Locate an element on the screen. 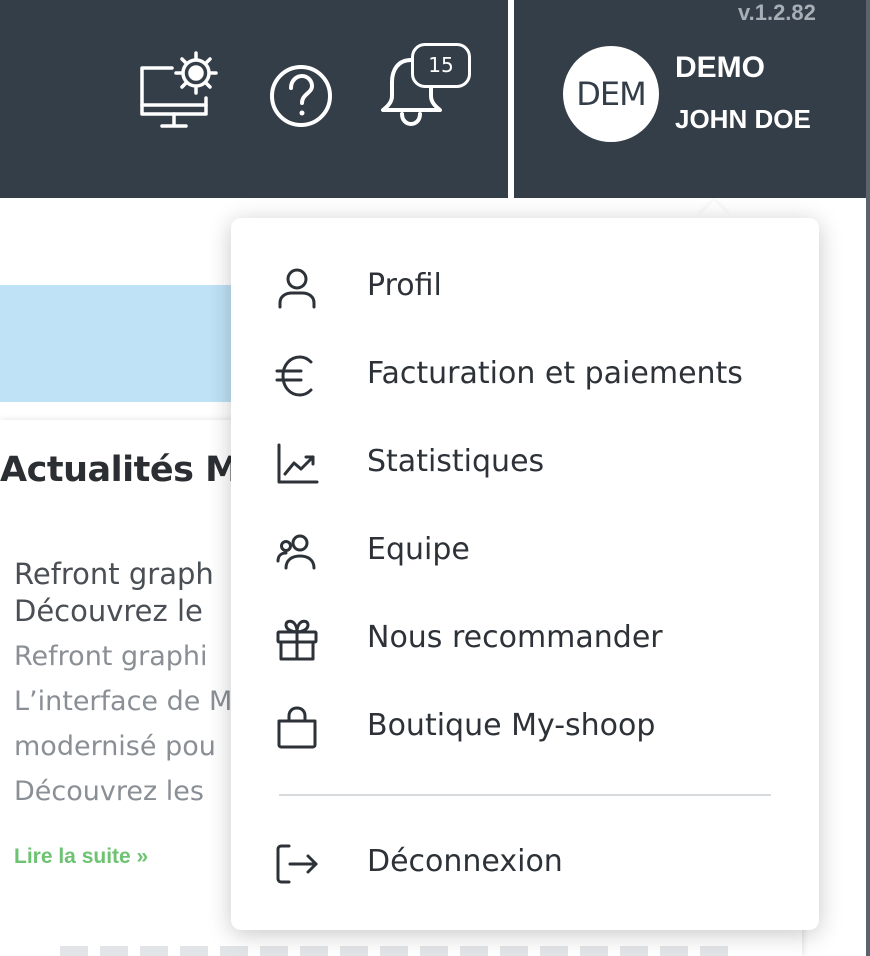 Image resolution: width=870 pixels, height=956 pixels. menu-item-deconnexion: Déconnexion is located at coordinates (525, 862).